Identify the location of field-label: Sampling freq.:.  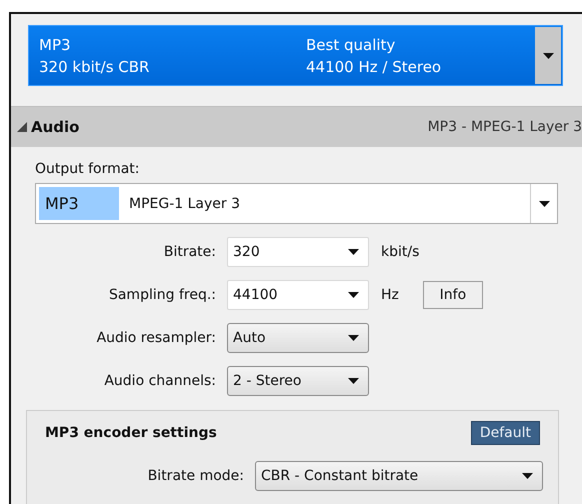
(162, 295).